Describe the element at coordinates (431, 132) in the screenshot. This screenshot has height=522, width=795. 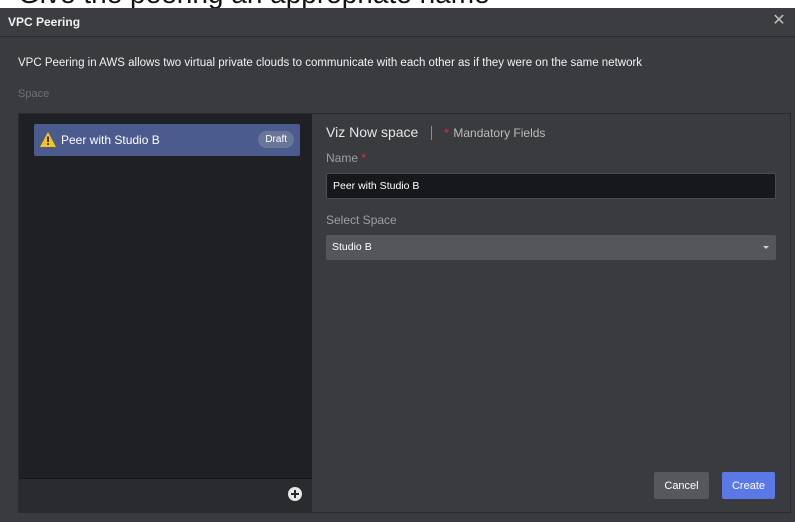
I see `header-divider` at that location.